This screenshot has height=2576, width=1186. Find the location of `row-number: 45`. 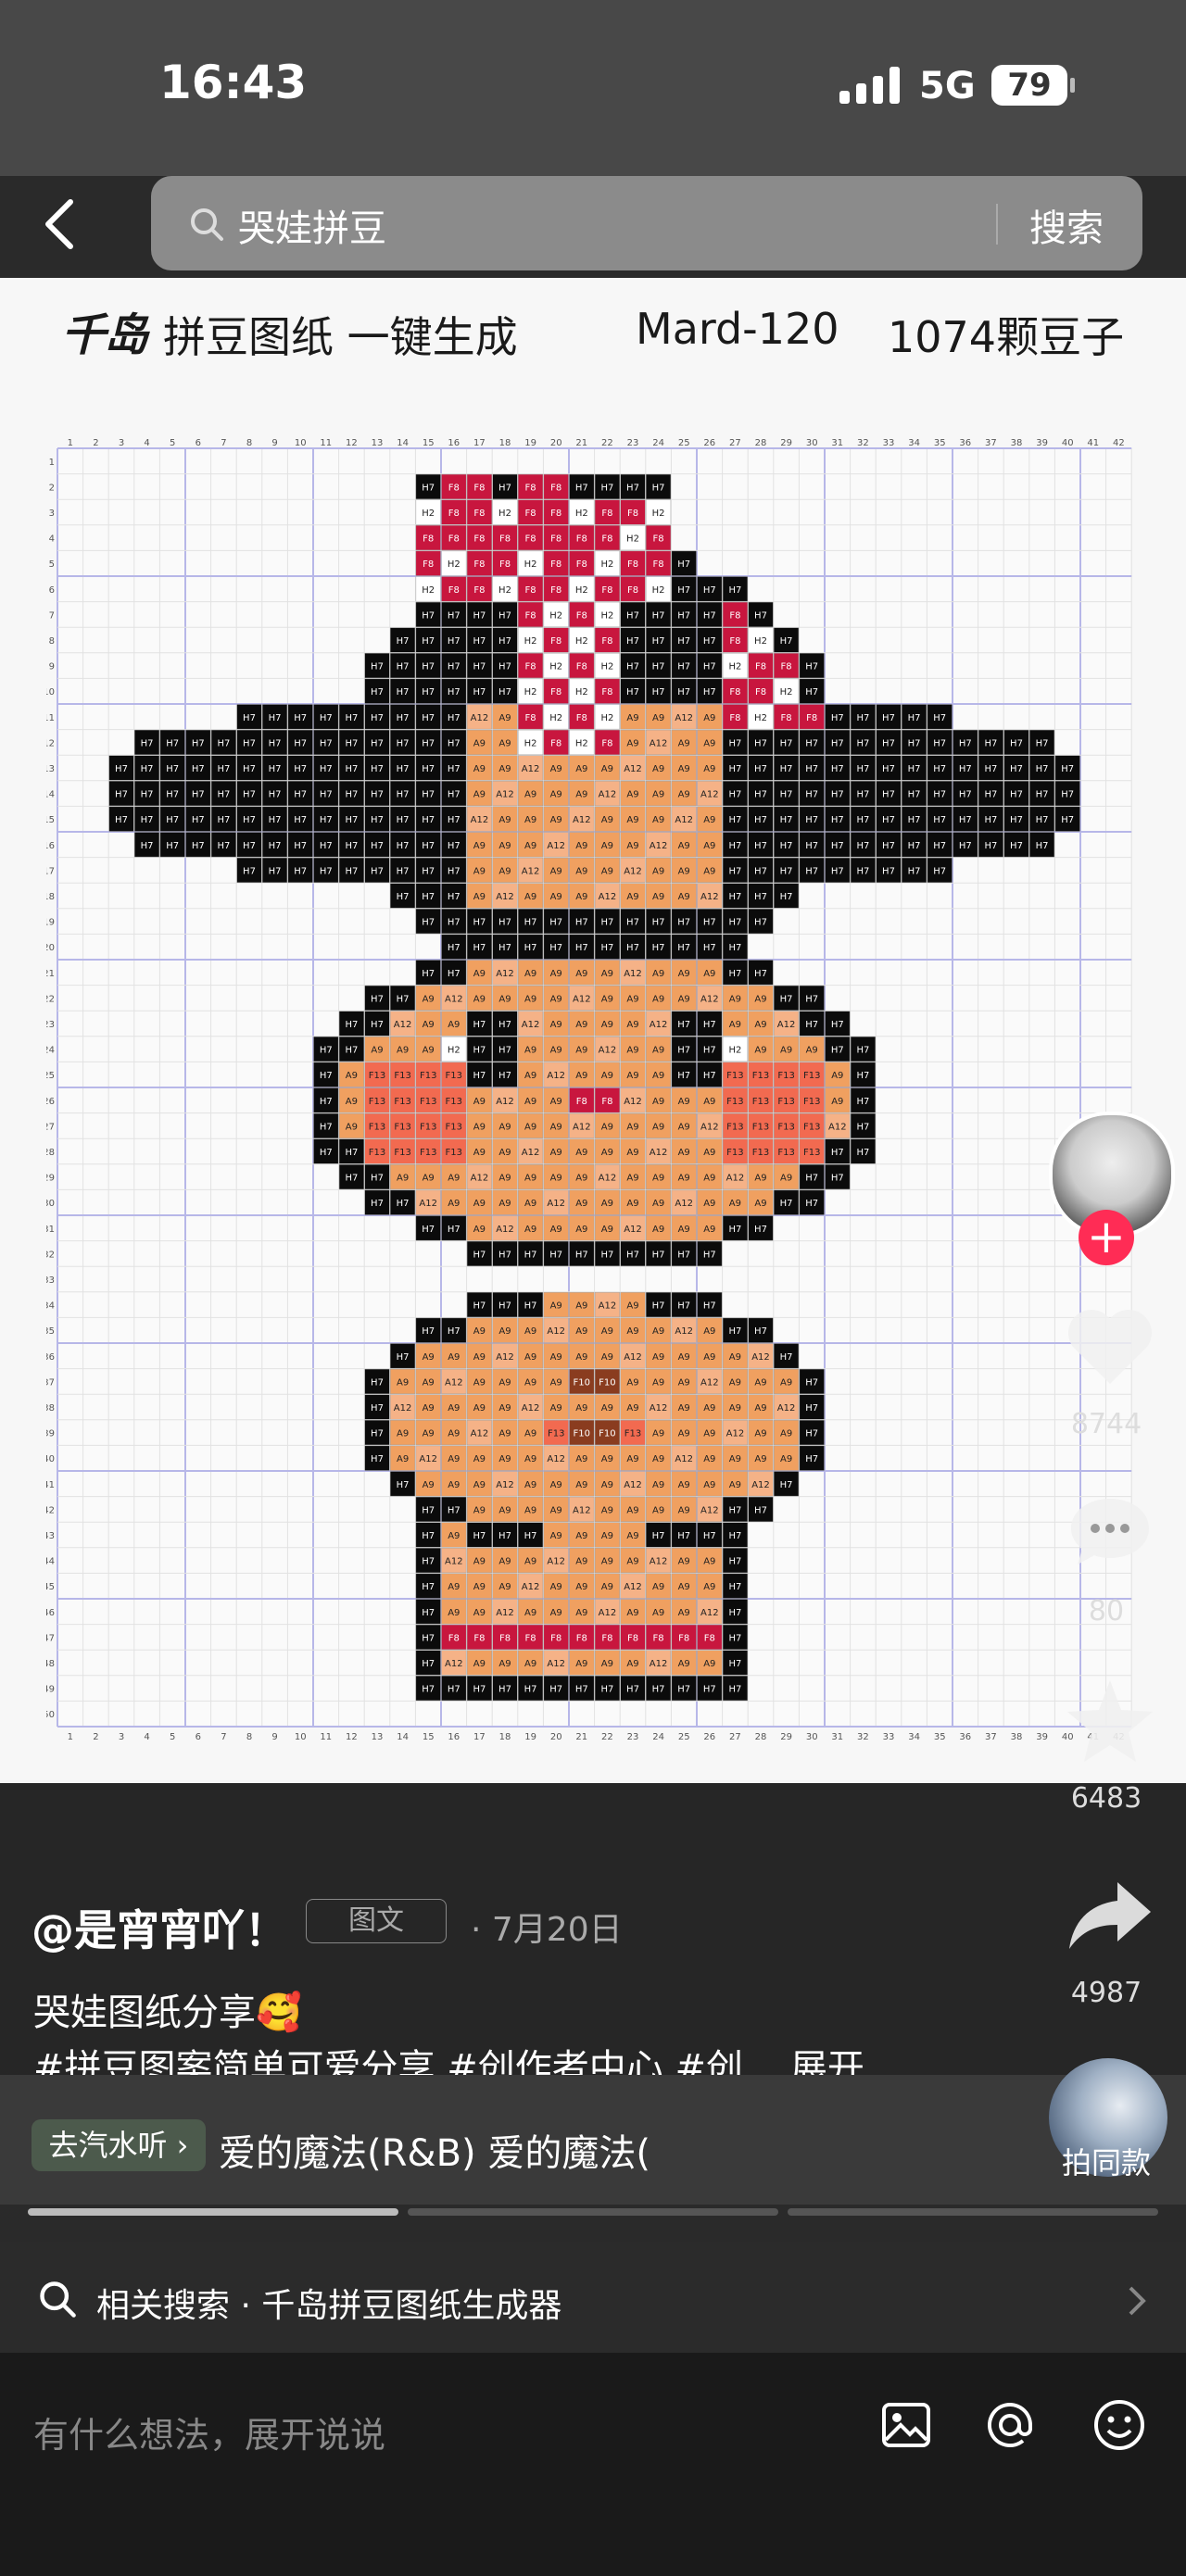

row-number: 45 is located at coordinates (50, 1587).